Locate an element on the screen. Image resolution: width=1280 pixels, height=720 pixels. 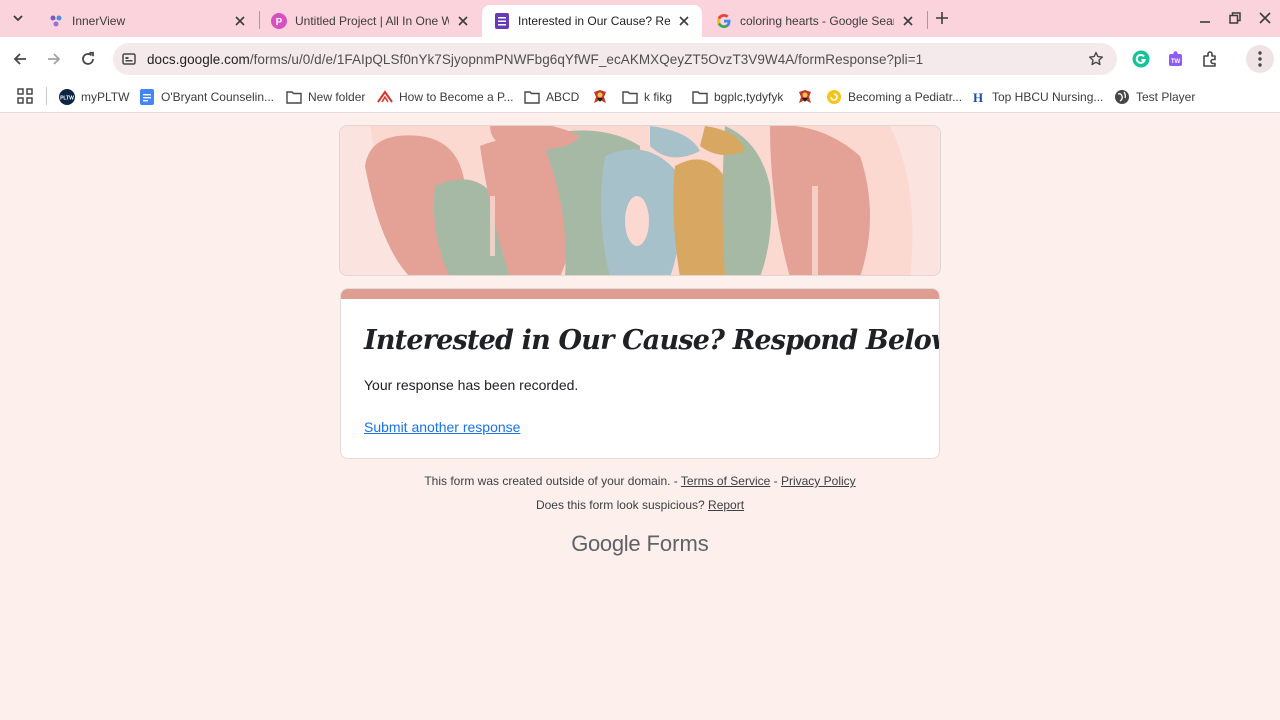
bookmark-bgplc: bgplc,tydyfyk is located at coordinates (737, 97).